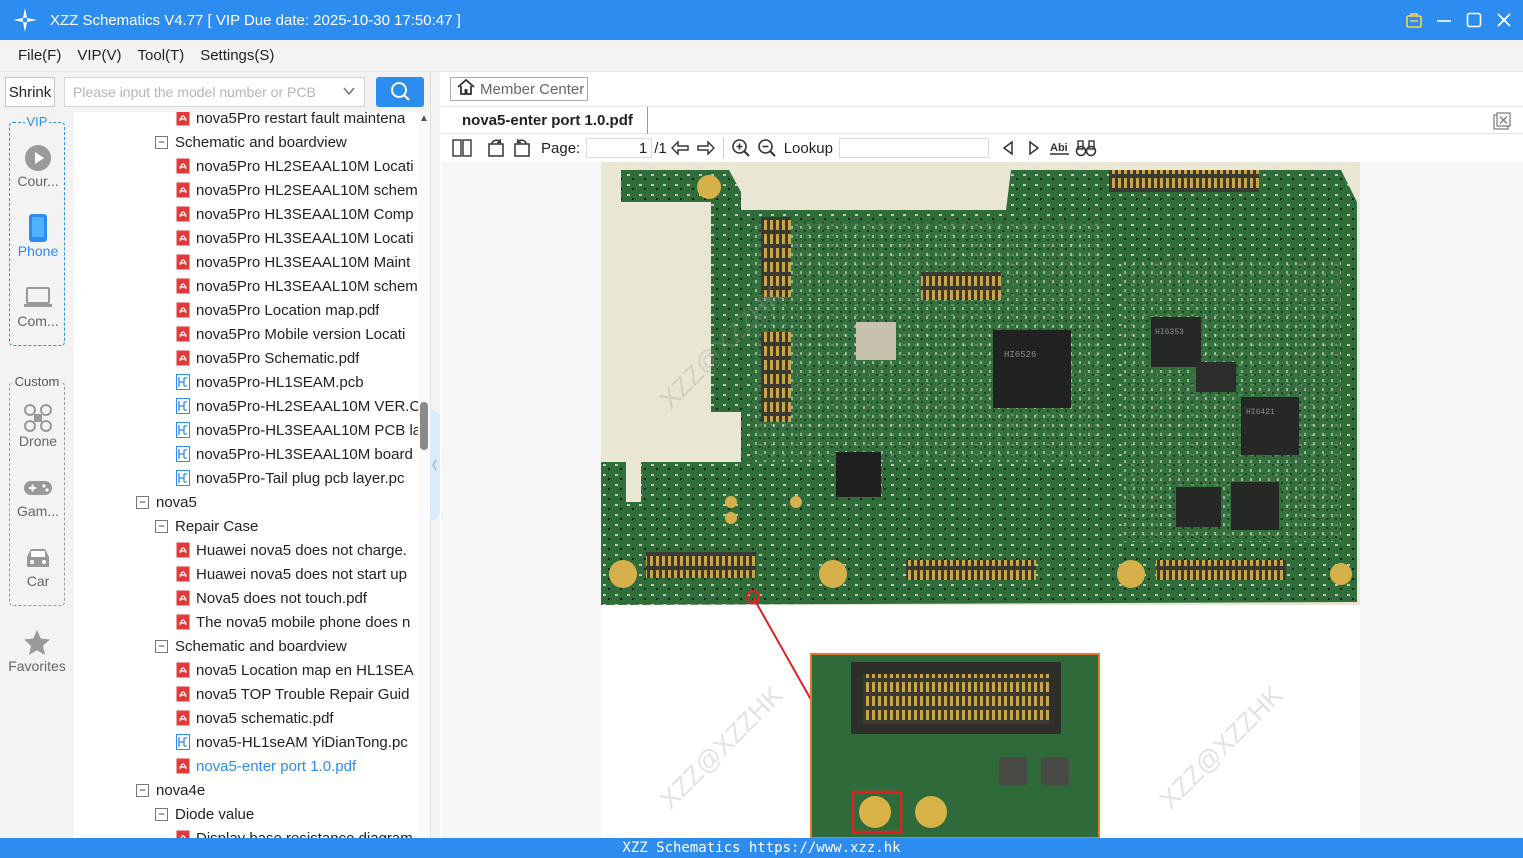 This screenshot has width=1523, height=858. What do you see at coordinates (435, 465) in the screenshot?
I see `collapse-handle` at bounding box center [435, 465].